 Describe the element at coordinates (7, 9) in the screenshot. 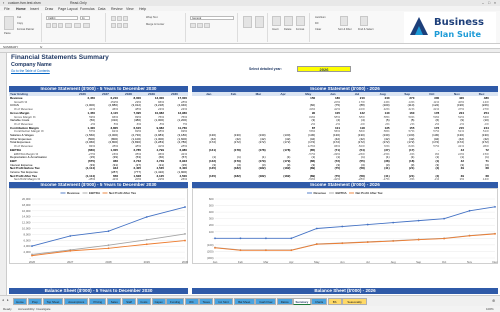

I see `menu-file: File` at that location.